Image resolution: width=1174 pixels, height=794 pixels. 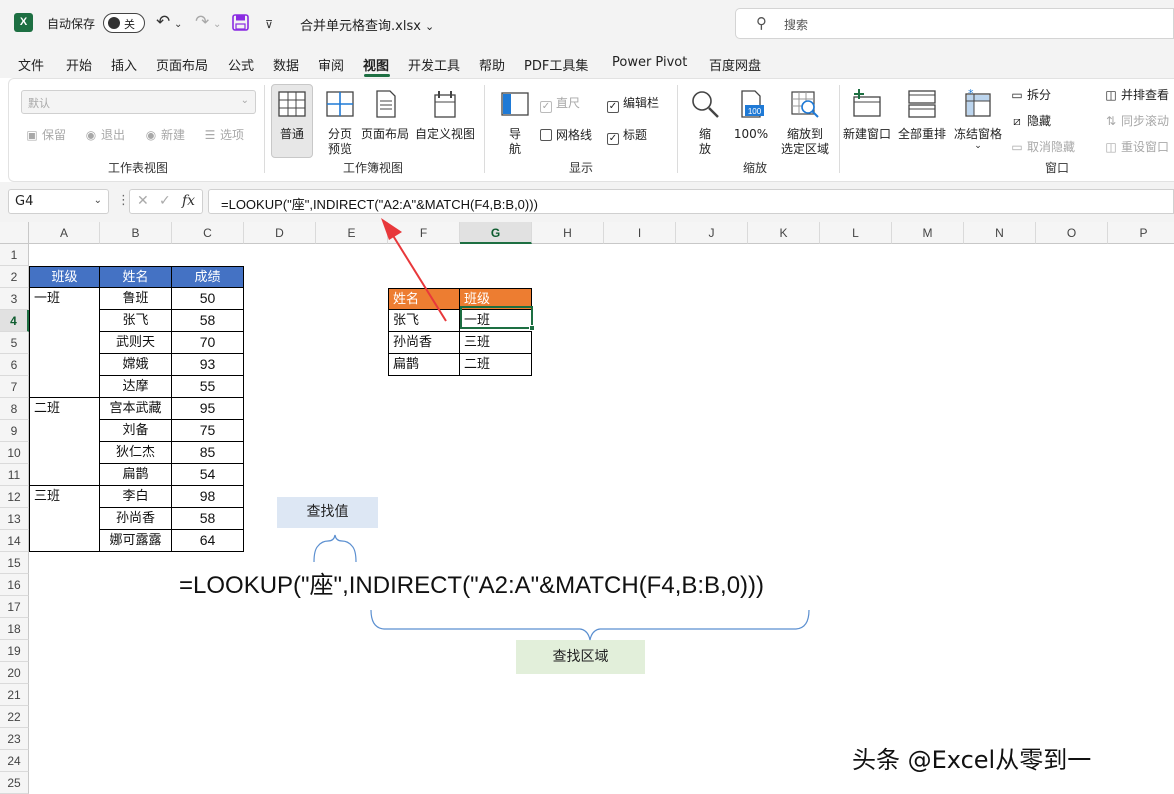 What do you see at coordinates (64, 442) in the screenshot?
I see `merged-class-cell: 二班` at bounding box center [64, 442].